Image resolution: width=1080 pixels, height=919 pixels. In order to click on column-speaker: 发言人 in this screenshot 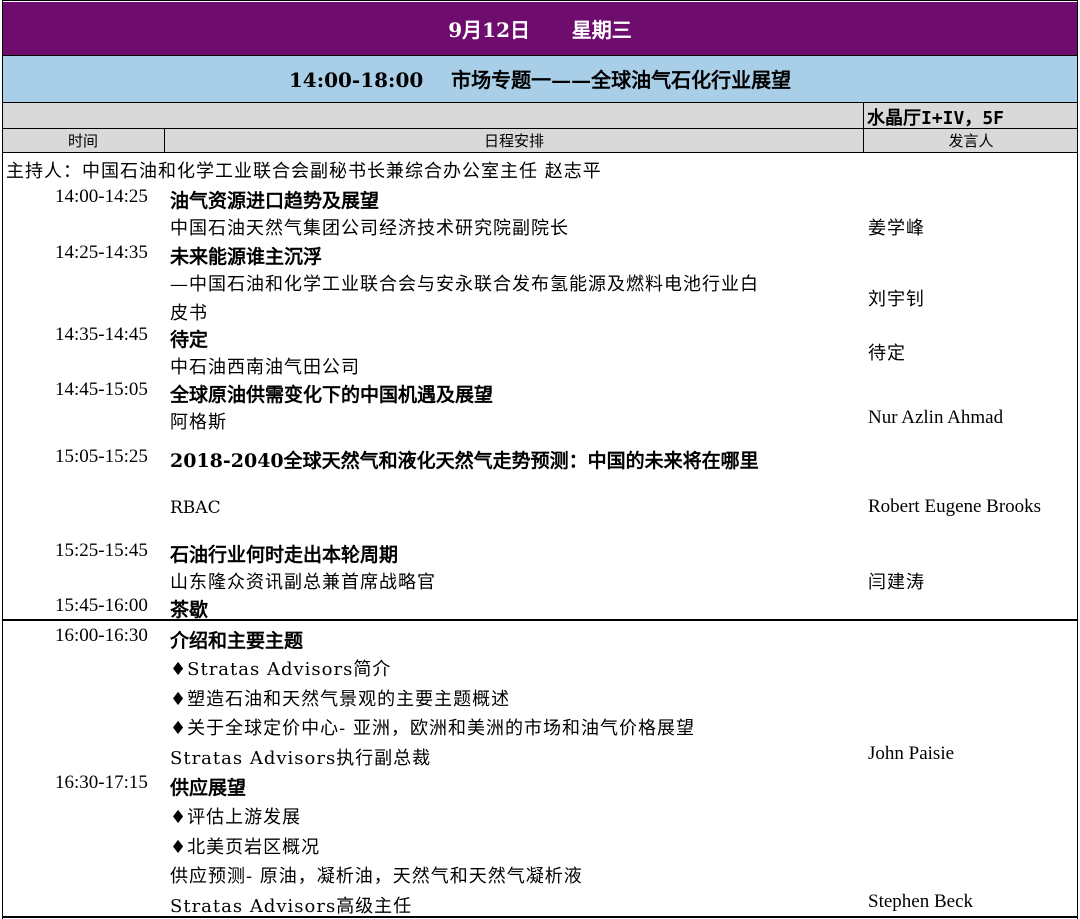, I will do `click(971, 141)`.